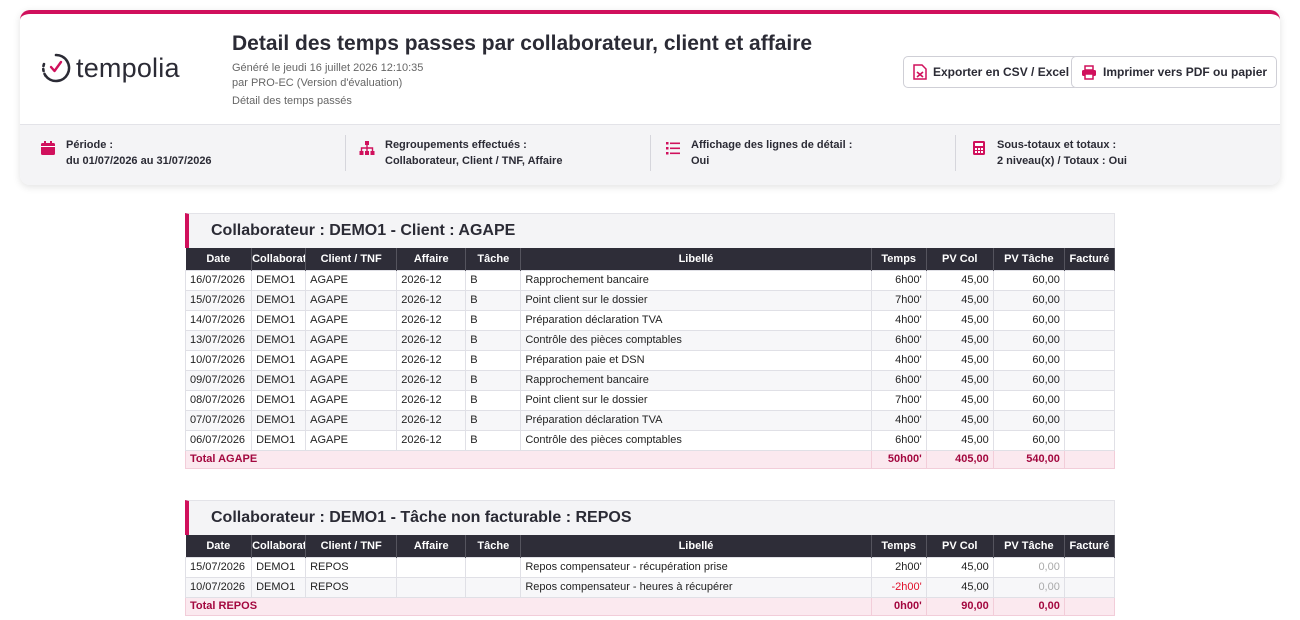 Image resolution: width=1300 pixels, height=620 pixels. I want to click on table-cell: 7h00', so click(898, 300).